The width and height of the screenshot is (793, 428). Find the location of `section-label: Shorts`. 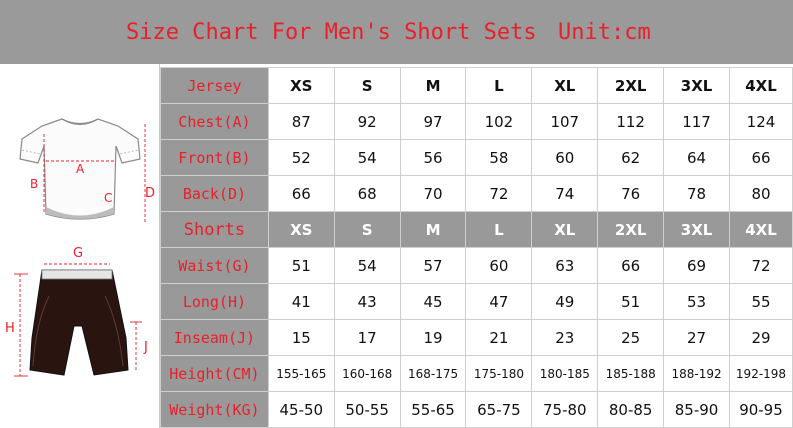

section-label: Shorts is located at coordinates (214, 229).